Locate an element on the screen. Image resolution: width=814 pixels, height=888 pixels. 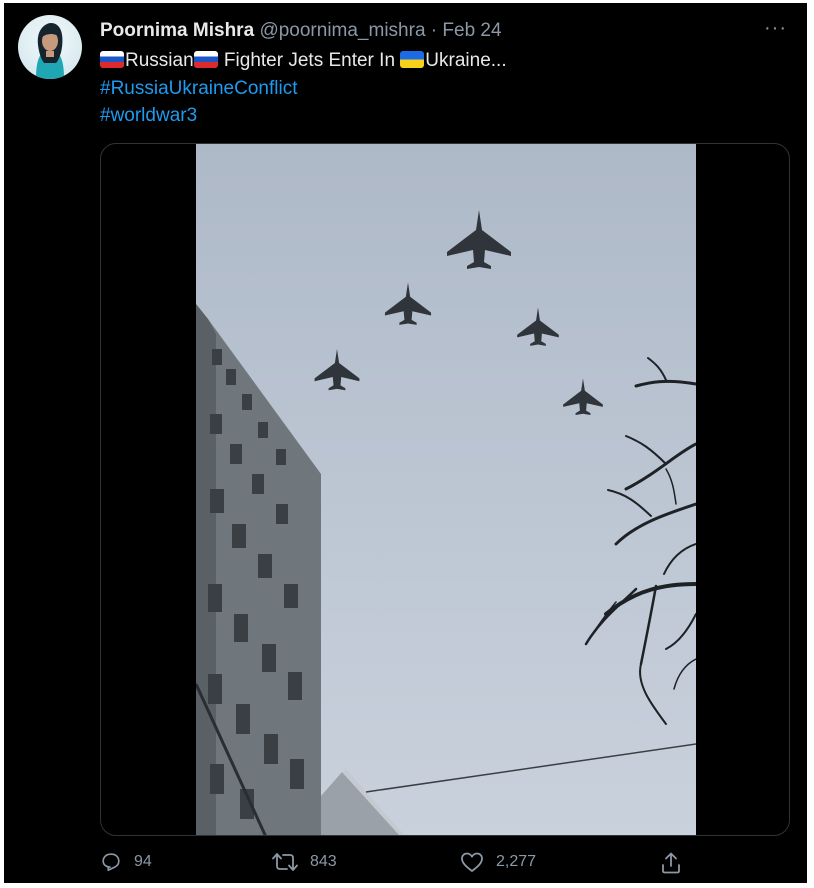
like-button: 2,277 is located at coordinates (498, 862).